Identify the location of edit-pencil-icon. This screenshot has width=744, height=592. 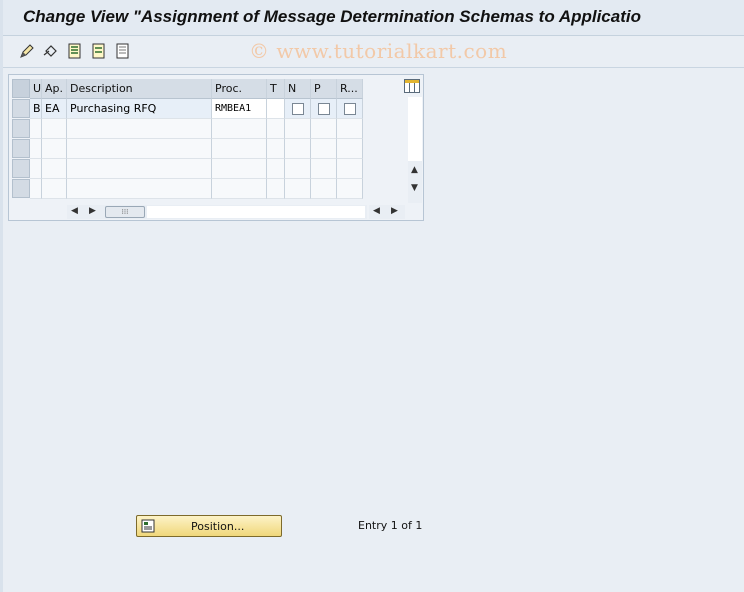
(27, 51).